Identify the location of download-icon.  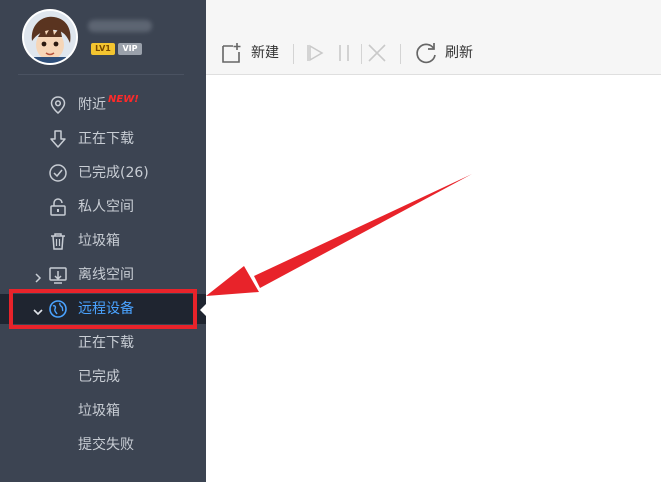
(58, 139).